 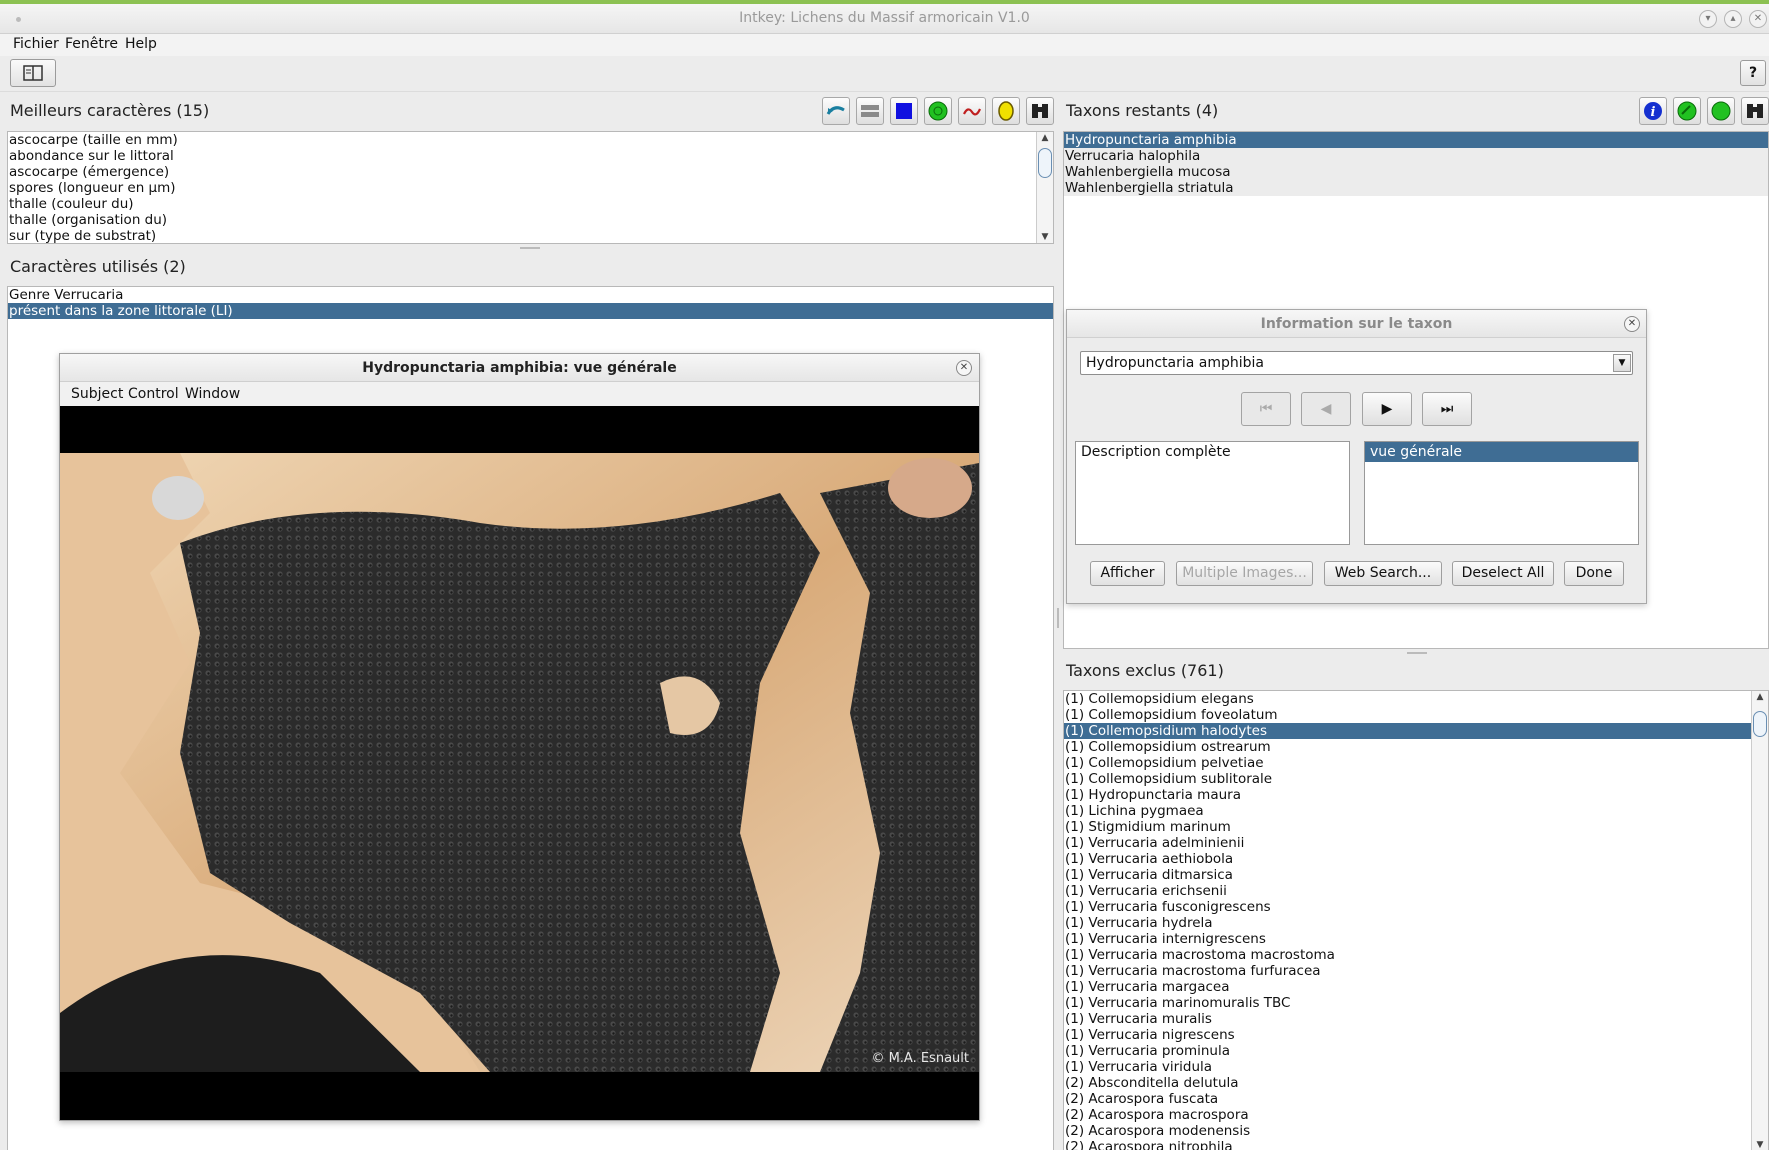 I want to click on list-item: (1) Collemopsidium pelvetiae, so click(x=1416, y=763).